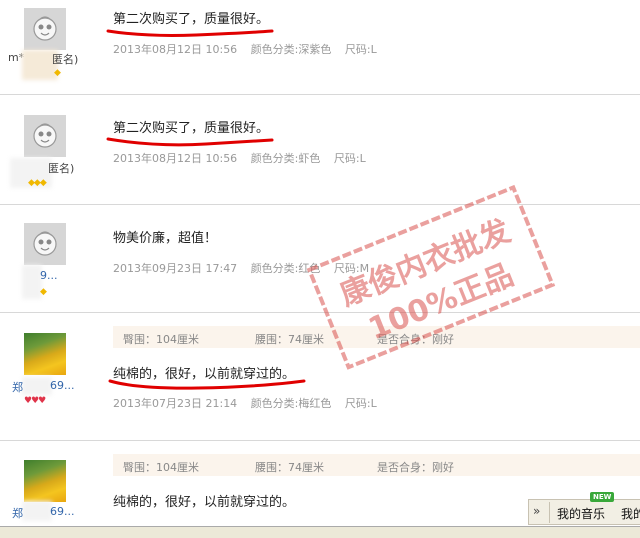 This screenshot has height=538, width=640. I want to click on new-badge: NEW, so click(602, 497).